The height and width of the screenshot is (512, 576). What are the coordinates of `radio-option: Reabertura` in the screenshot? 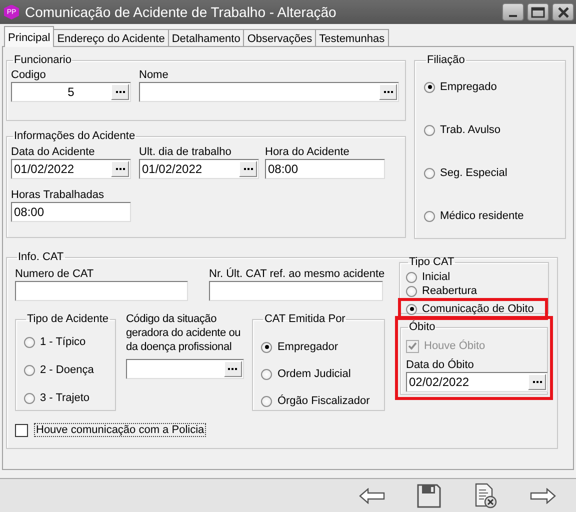 It's located at (442, 291).